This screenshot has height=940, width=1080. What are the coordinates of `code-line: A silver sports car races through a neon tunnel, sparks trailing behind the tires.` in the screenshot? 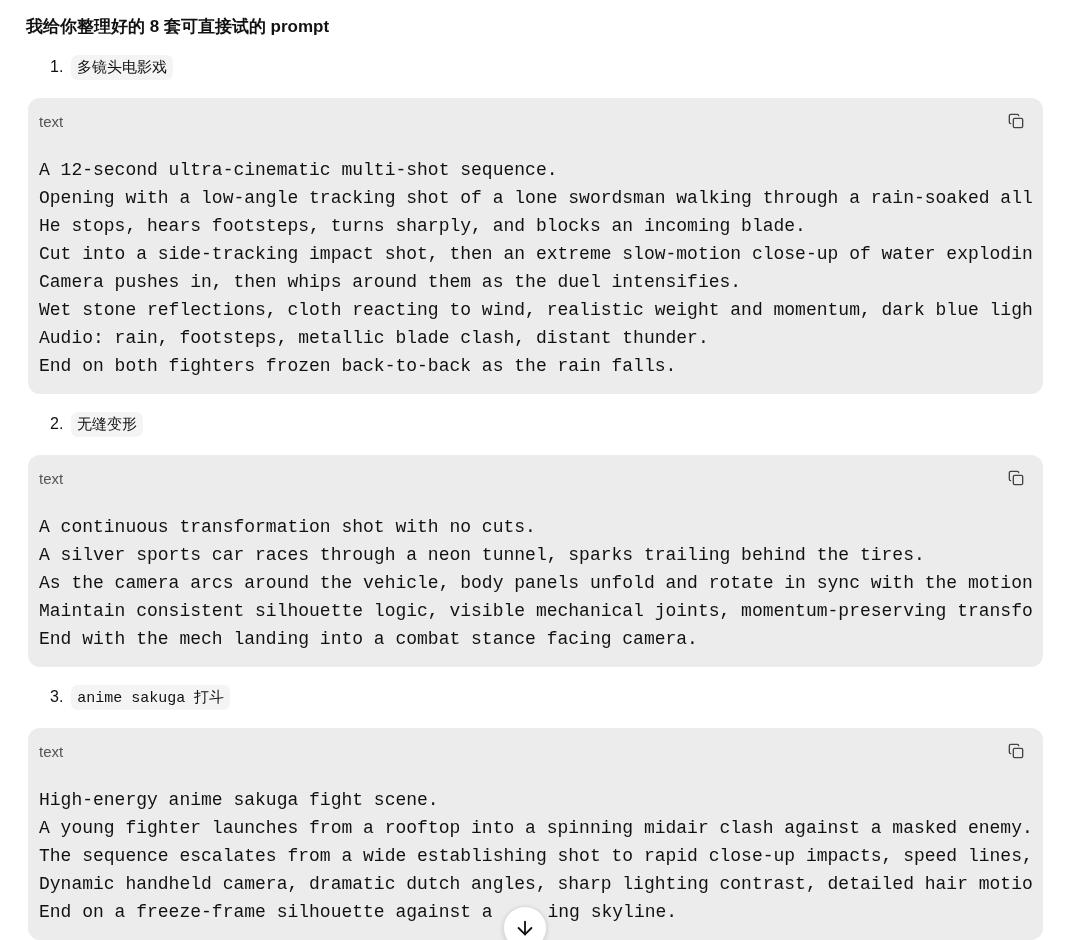 It's located at (482, 555).